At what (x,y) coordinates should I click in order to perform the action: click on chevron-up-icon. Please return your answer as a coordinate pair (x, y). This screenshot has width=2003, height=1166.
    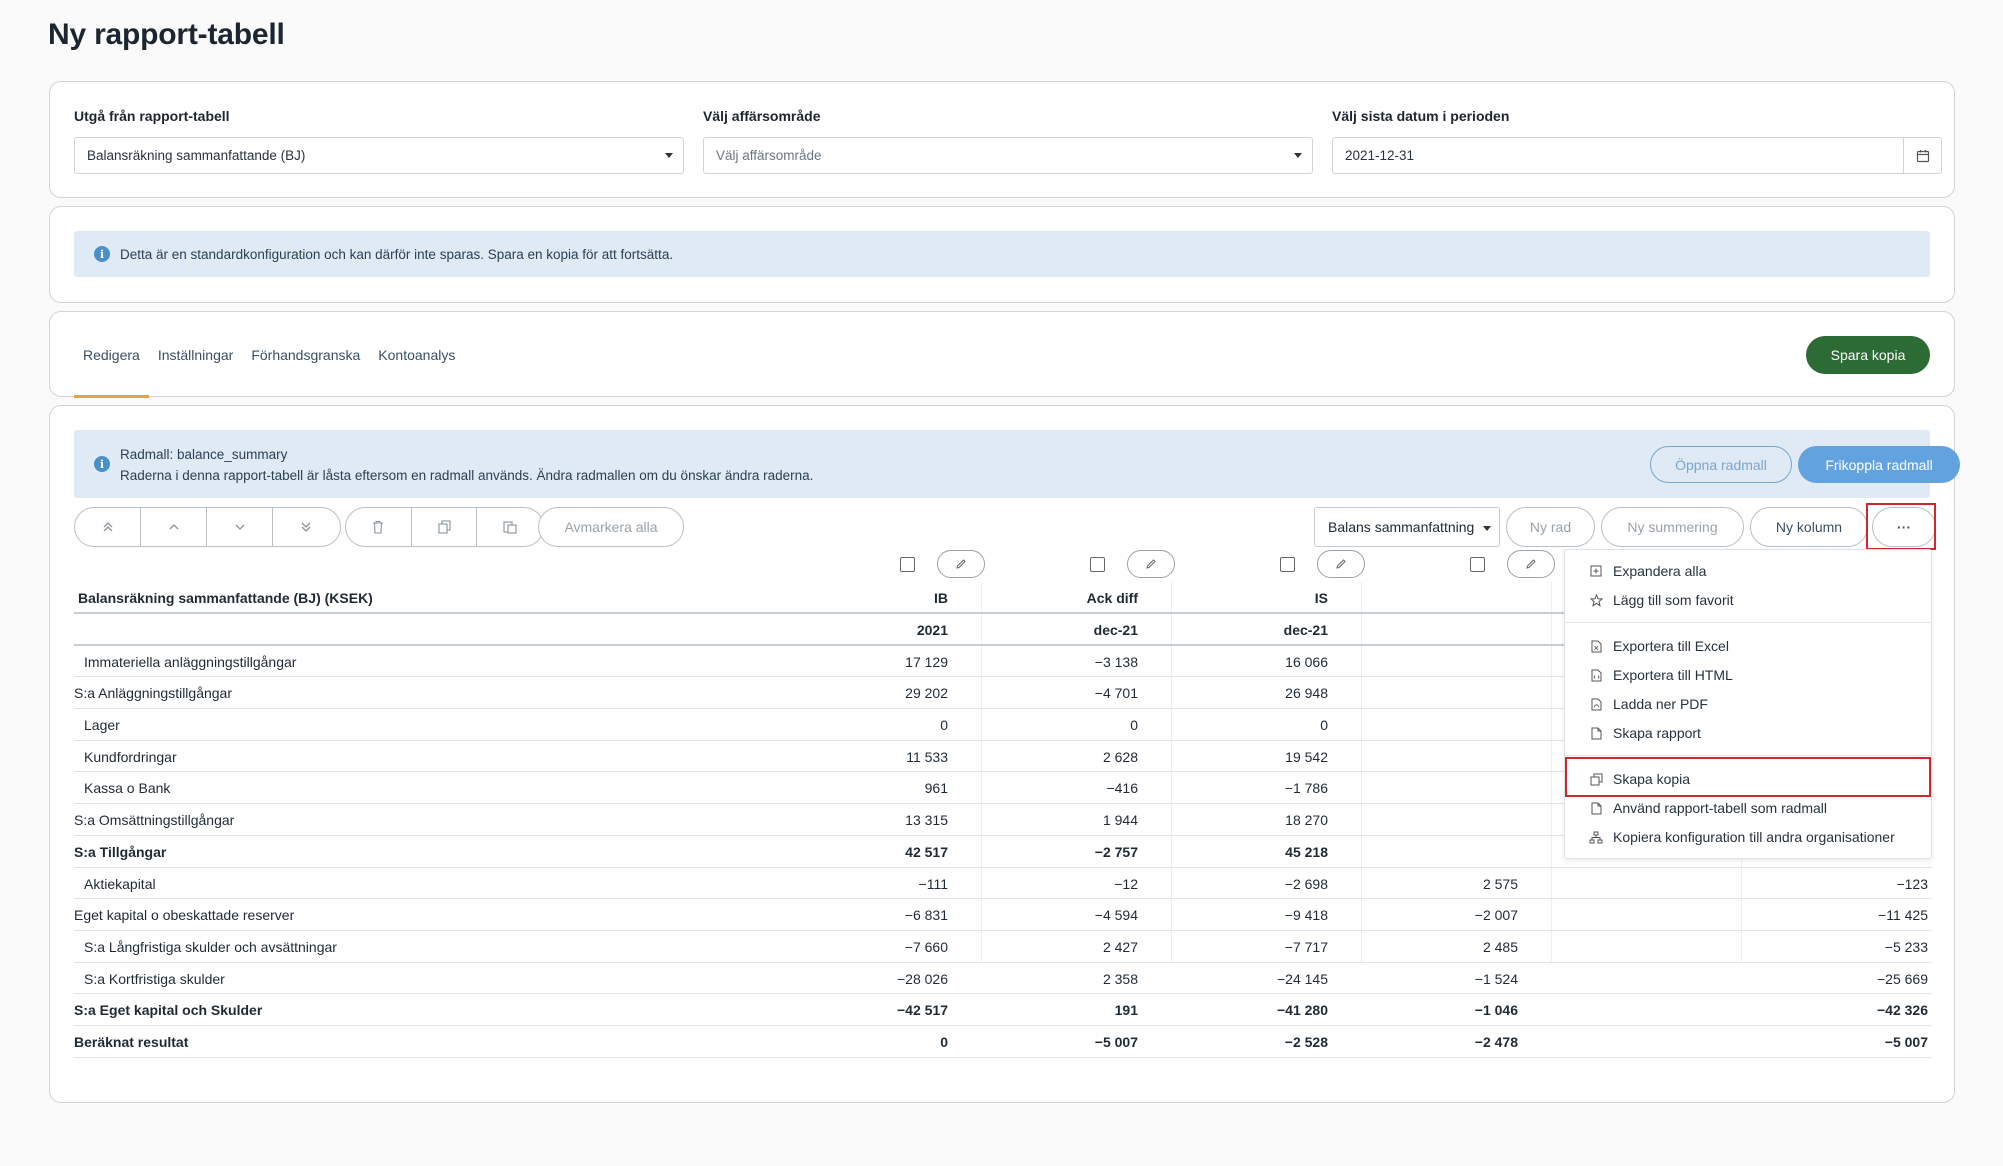
    Looking at the image, I should click on (173, 527).